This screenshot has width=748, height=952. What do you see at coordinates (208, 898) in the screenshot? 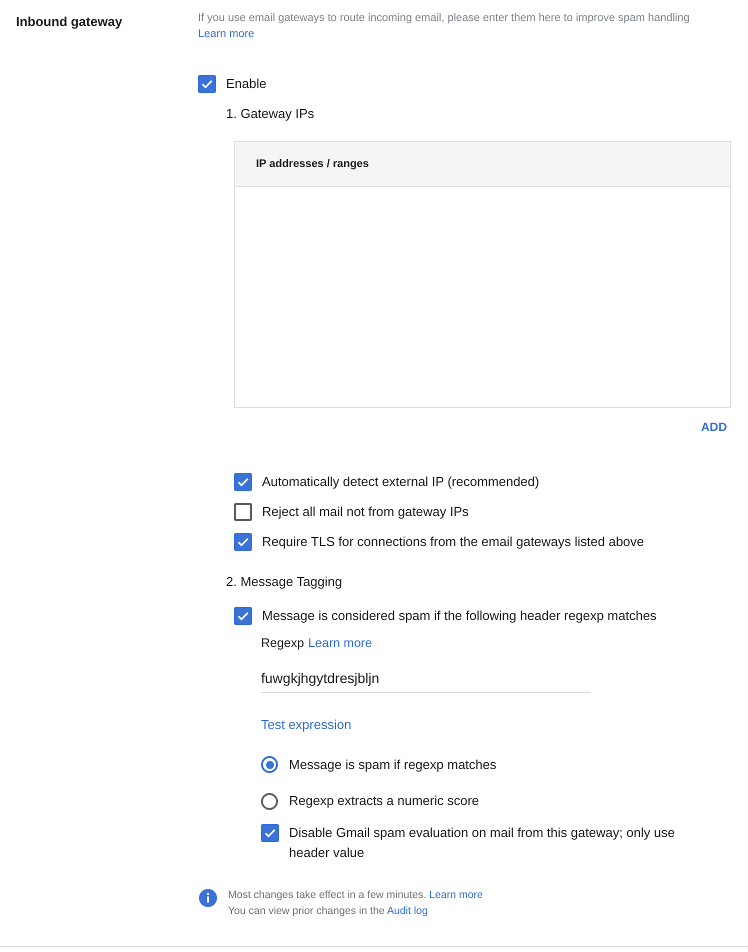
I see `info-icon` at bounding box center [208, 898].